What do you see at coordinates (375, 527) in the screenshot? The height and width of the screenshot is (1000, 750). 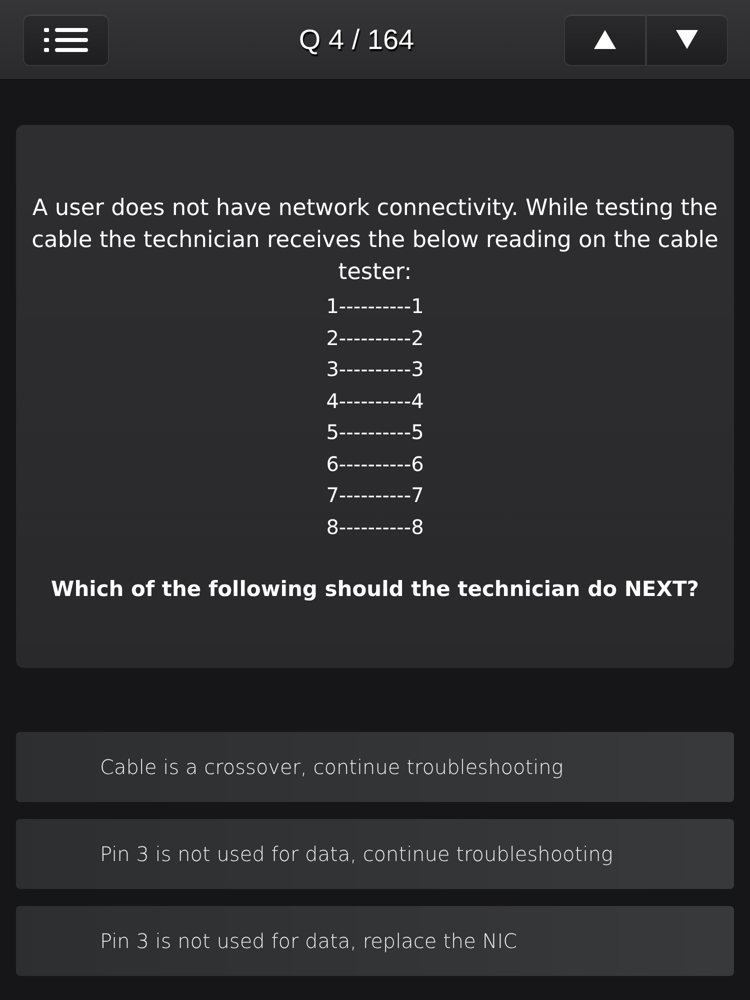 I see `tester-reading-line: 8----------8` at bounding box center [375, 527].